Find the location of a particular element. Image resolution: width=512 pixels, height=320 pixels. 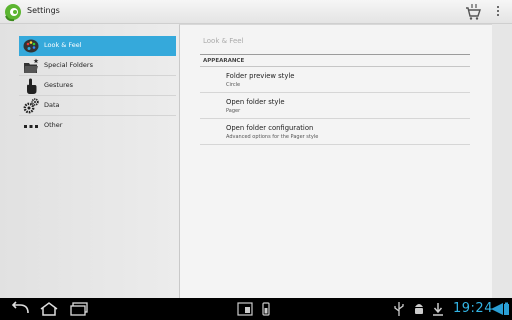

battery-icon is located at coordinates (506, 308).